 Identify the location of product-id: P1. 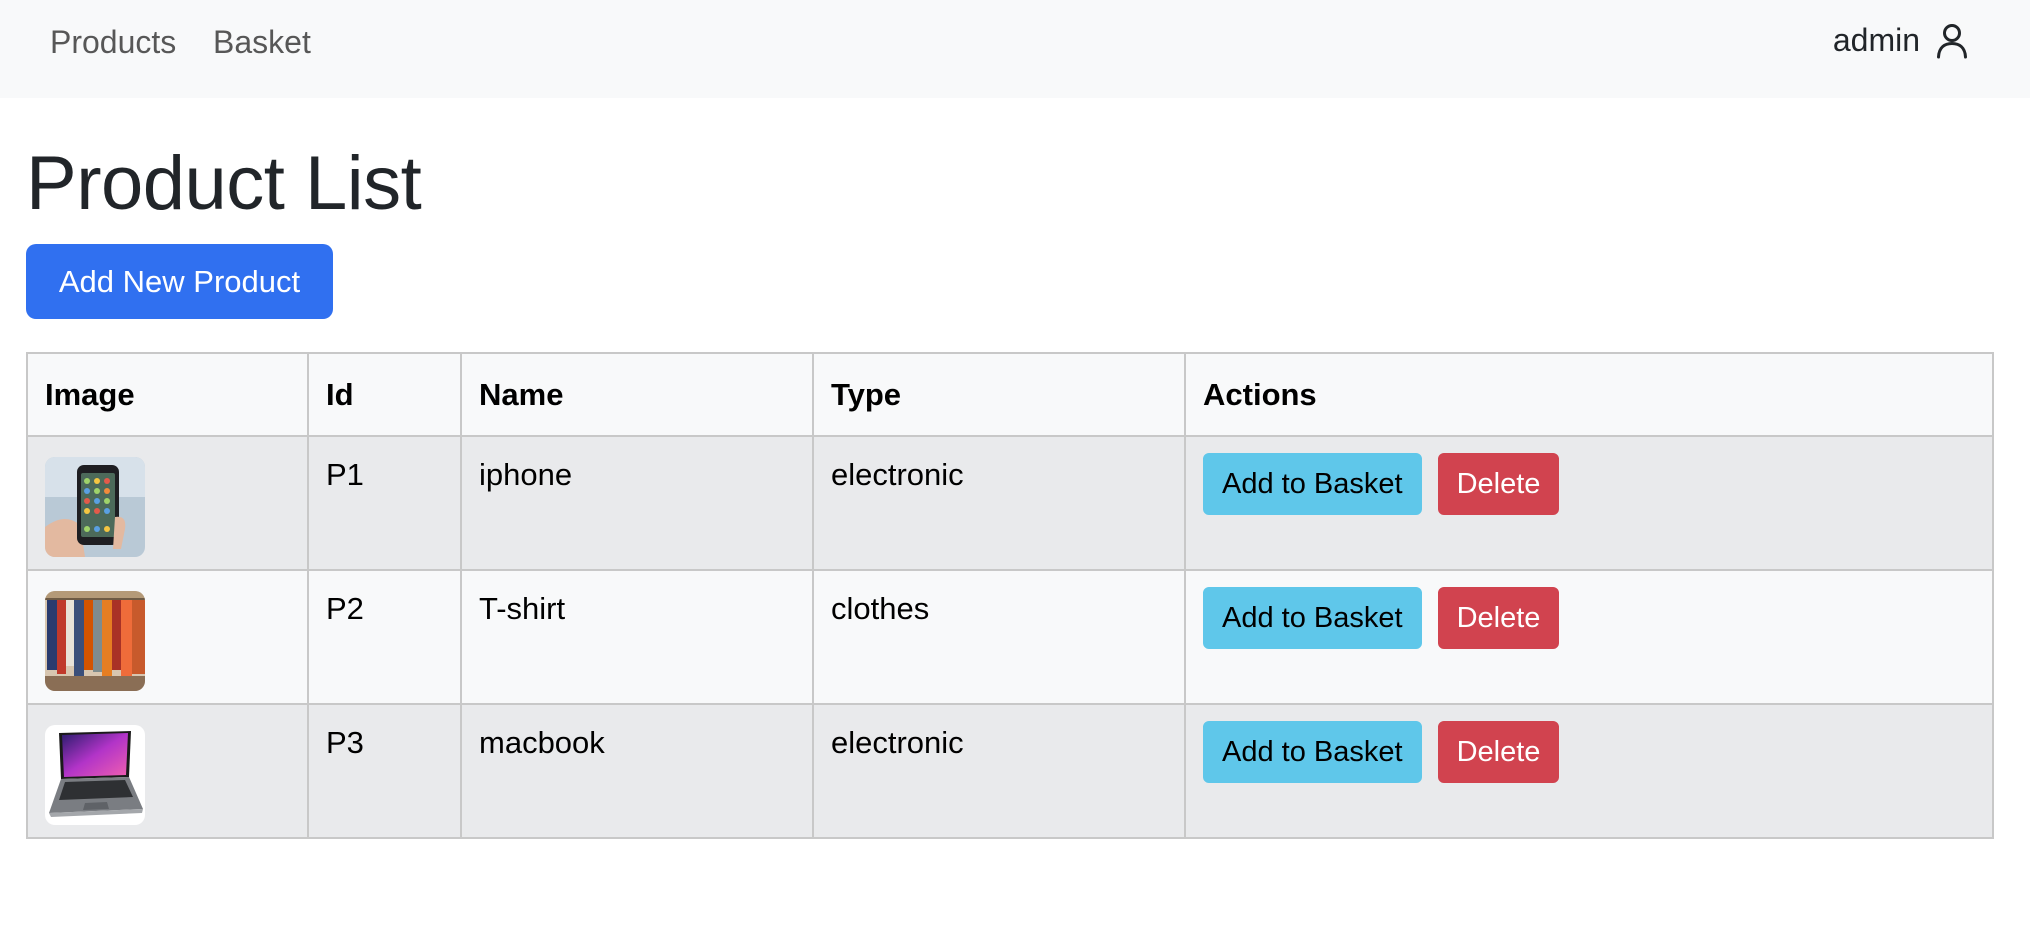
(384, 503).